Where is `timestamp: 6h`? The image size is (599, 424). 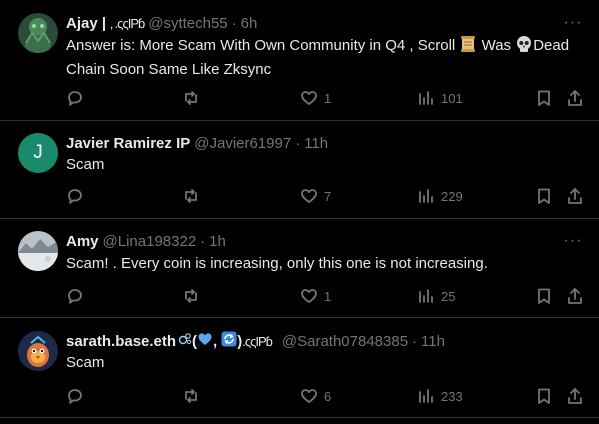
timestamp: 6h is located at coordinates (249, 23).